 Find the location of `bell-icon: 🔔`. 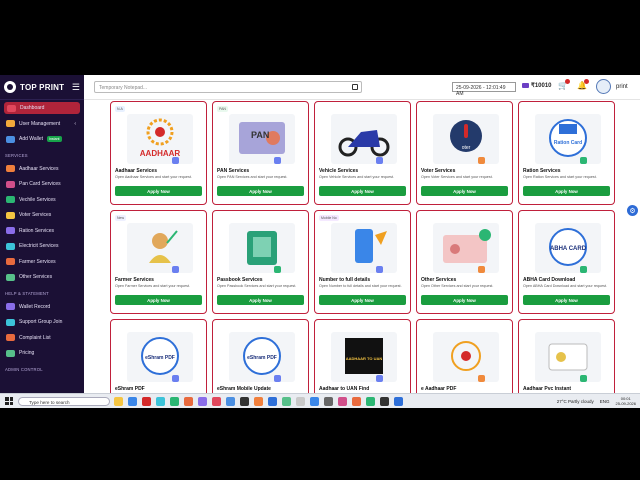

bell-icon: 🔔 is located at coordinates (583, 85).